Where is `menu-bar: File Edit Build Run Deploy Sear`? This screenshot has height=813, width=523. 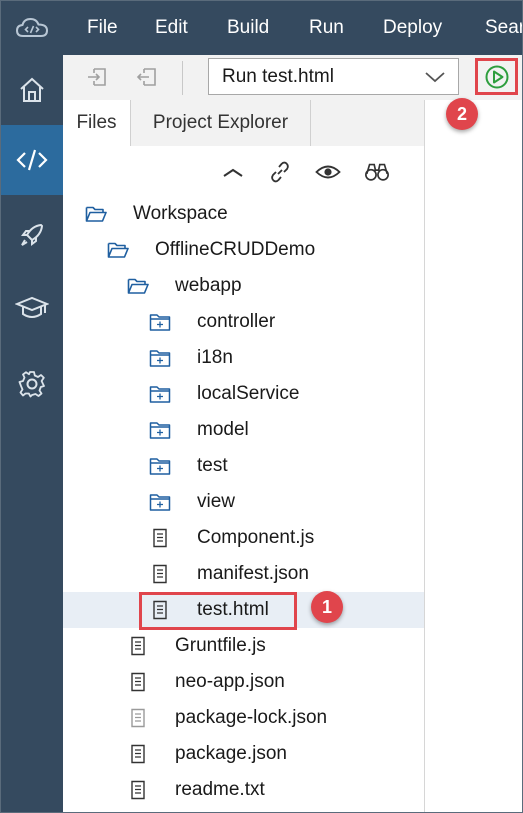 menu-bar: File Edit Build Run Deploy Sear is located at coordinates (261, 28).